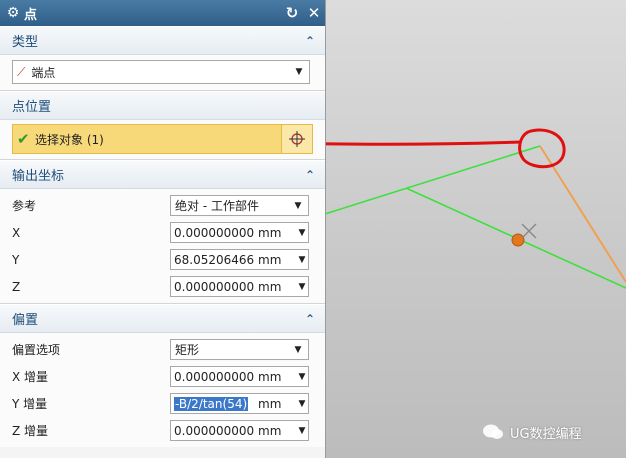 The width and height of the screenshot is (626, 458). I want to click on section-output-coordinates-header: 输出坐标 ⌃, so click(162, 174).